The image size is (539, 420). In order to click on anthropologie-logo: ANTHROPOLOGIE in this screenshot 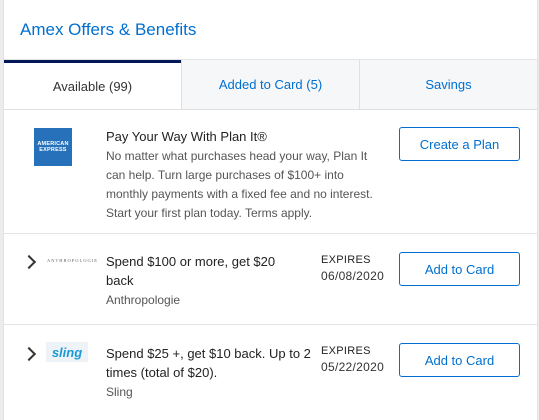, I will do `click(72, 260)`.